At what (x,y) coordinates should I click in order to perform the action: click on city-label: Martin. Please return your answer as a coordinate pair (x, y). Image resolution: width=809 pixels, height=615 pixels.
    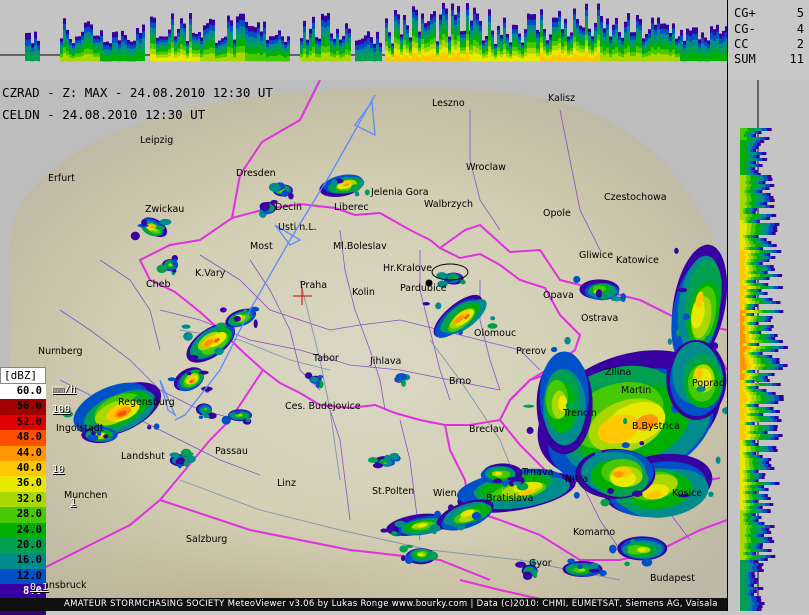
    Looking at the image, I should click on (636, 390).